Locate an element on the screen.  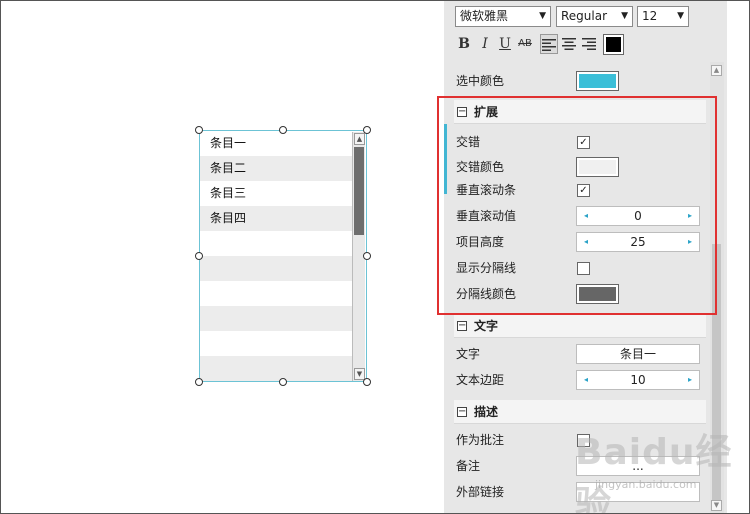
vscroll-value-stepper: ◂ 0 ▸ is located at coordinates (638, 216).